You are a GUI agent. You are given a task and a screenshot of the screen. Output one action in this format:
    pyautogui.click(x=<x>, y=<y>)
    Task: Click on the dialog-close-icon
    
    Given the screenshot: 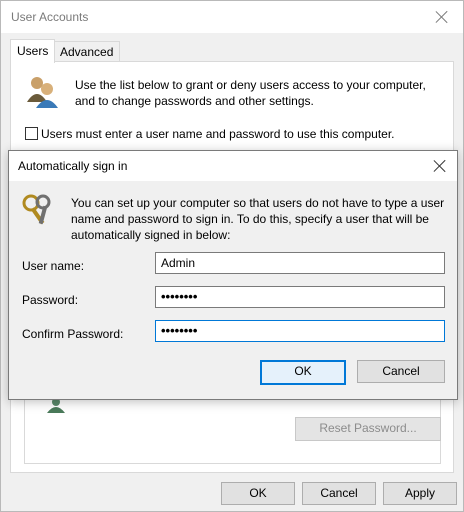 What is the action you would take?
    pyautogui.click(x=440, y=166)
    